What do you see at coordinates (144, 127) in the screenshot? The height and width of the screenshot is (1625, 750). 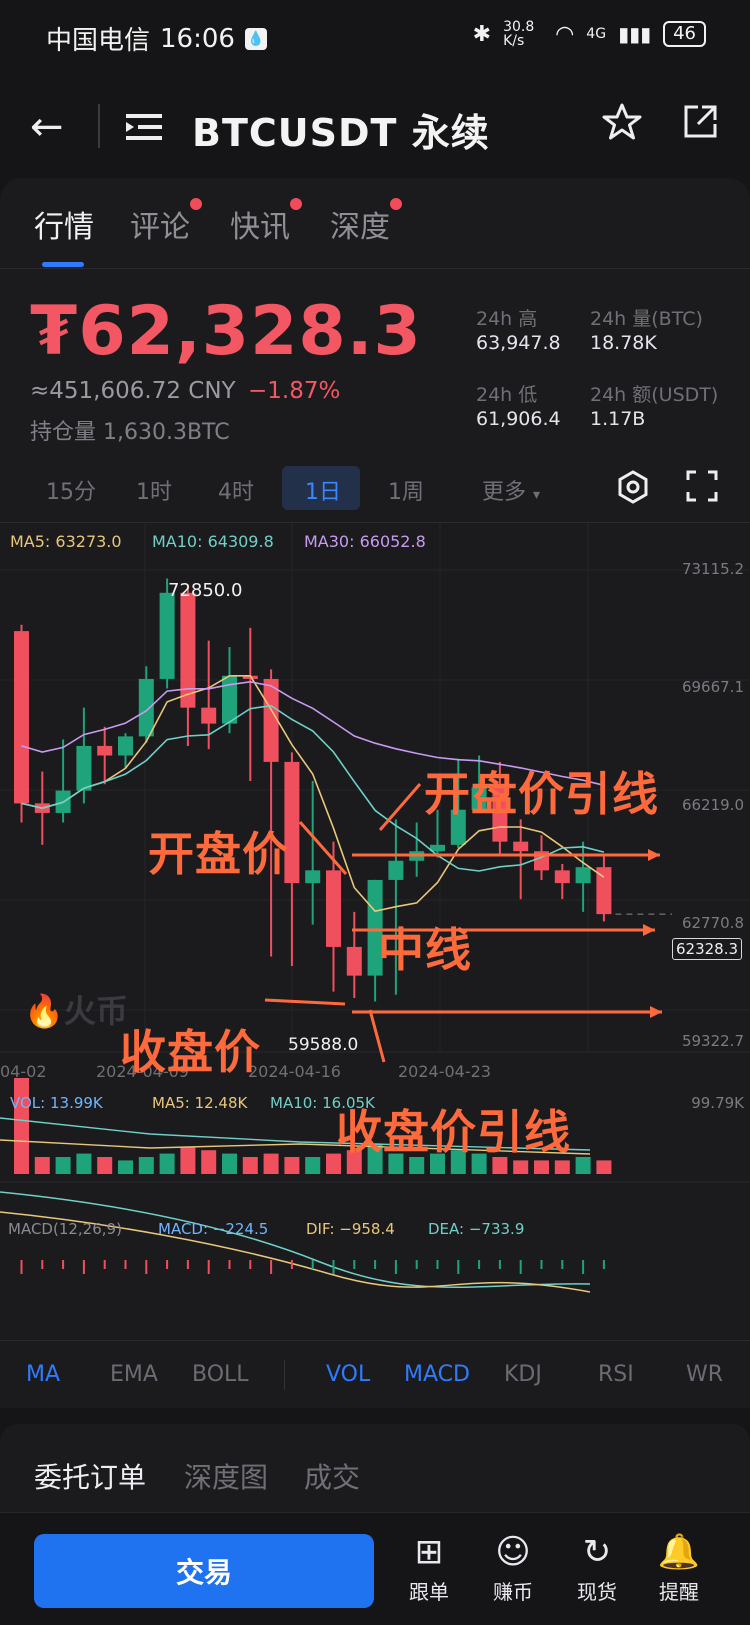 I see `menu-list-icon` at bounding box center [144, 127].